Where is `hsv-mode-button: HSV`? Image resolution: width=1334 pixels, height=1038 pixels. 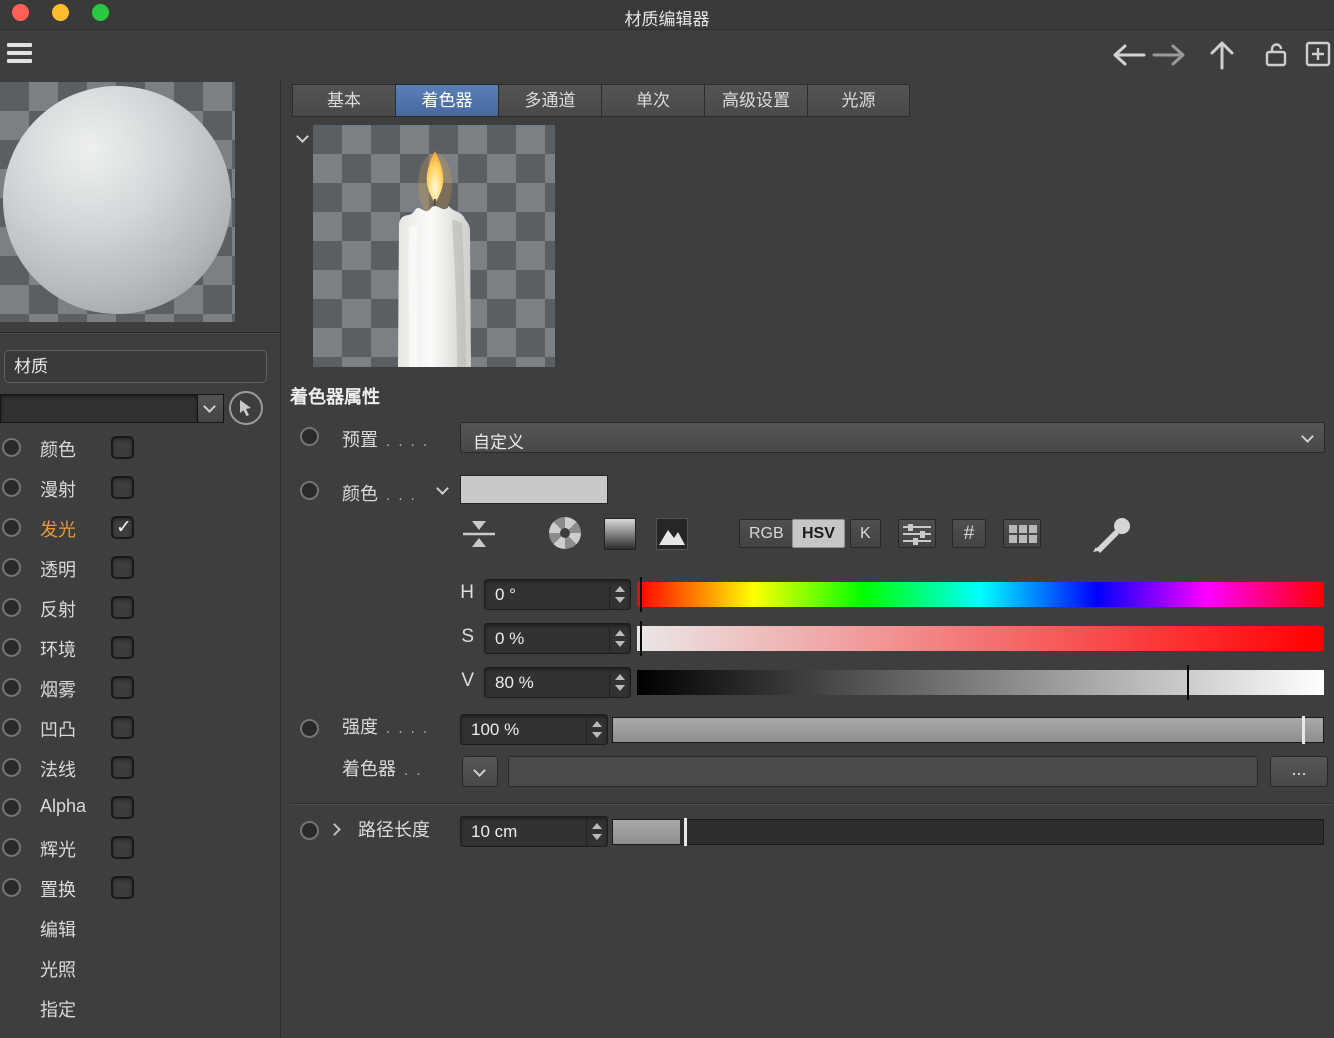 hsv-mode-button: HSV is located at coordinates (818, 533).